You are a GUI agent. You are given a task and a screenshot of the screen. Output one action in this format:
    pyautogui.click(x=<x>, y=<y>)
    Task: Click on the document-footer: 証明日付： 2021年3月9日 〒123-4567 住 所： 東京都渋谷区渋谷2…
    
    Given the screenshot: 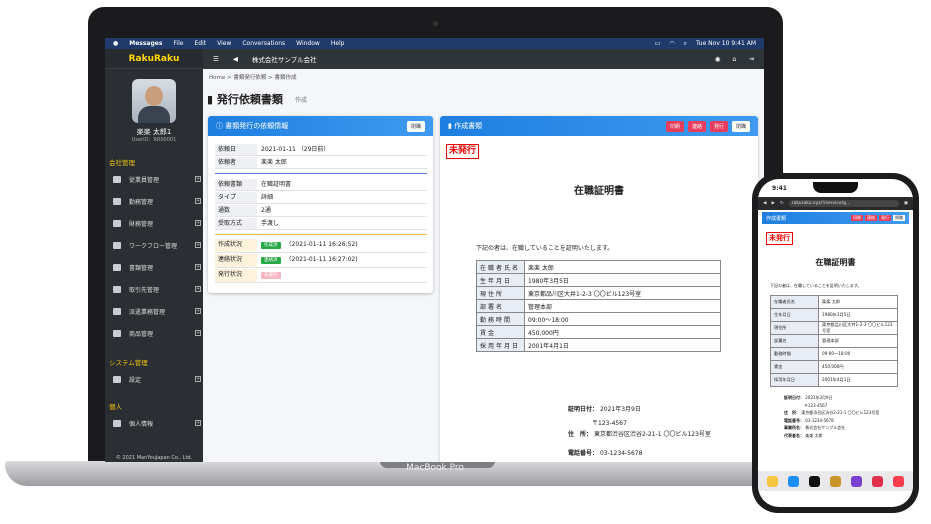 What is the action you would take?
    pyautogui.click(x=639, y=431)
    